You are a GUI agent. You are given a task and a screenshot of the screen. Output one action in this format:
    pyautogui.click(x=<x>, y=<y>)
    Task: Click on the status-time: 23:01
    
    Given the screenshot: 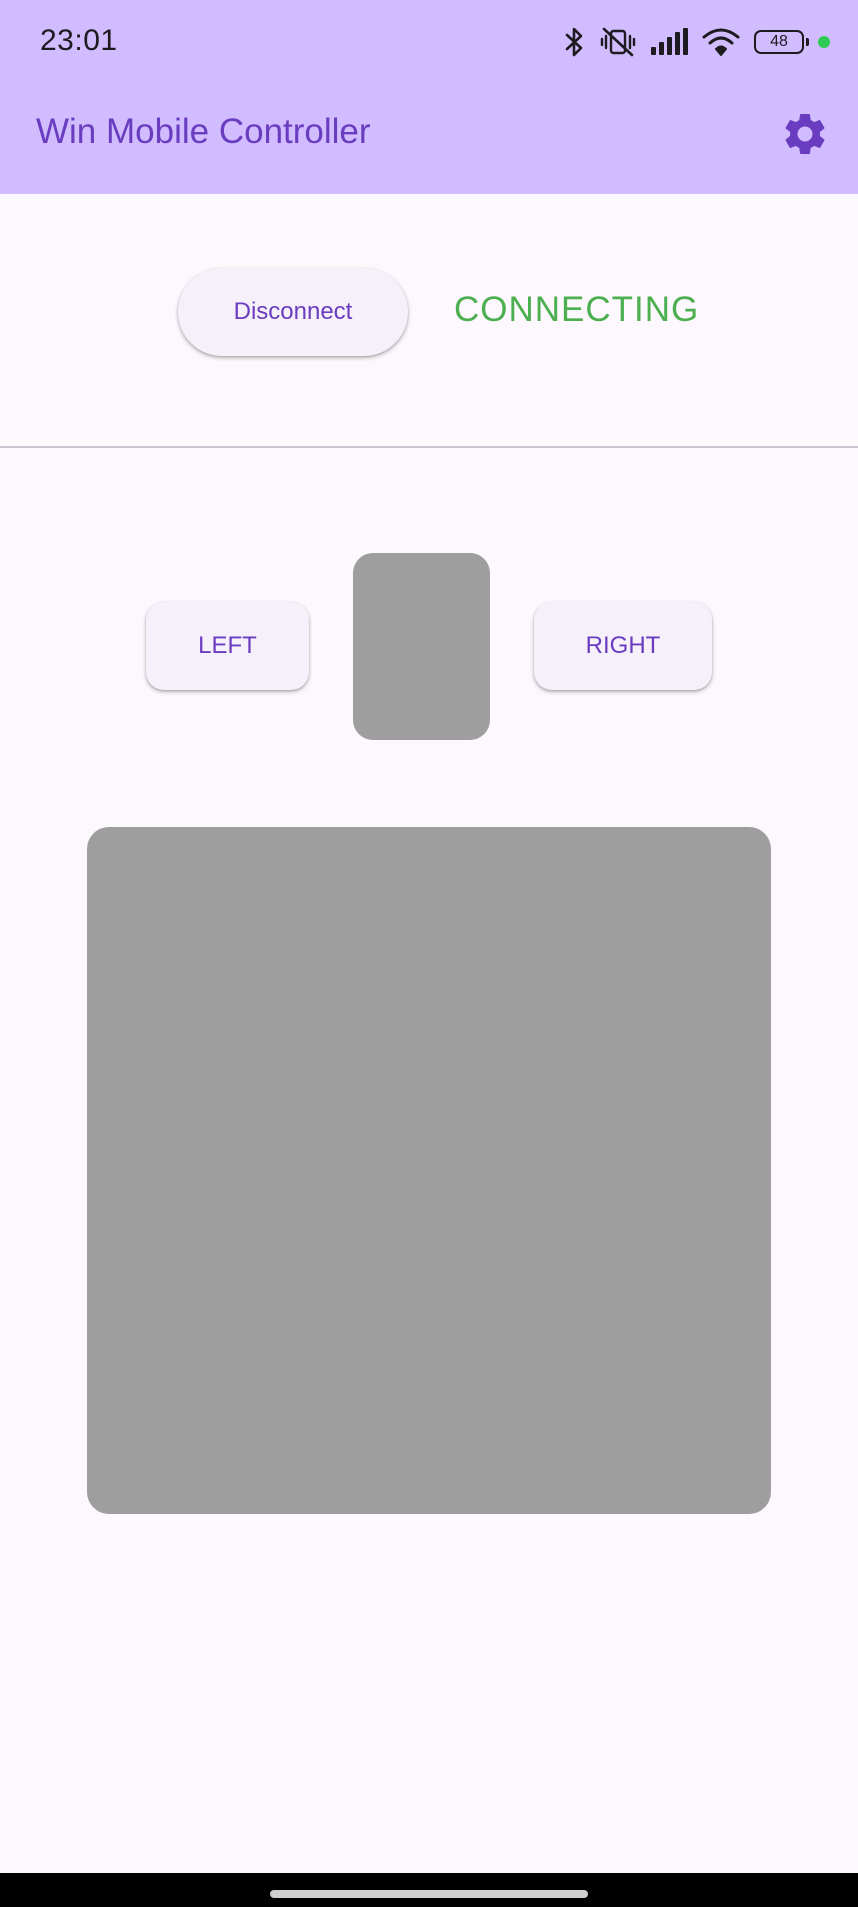 What is the action you would take?
    pyautogui.click(x=79, y=40)
    